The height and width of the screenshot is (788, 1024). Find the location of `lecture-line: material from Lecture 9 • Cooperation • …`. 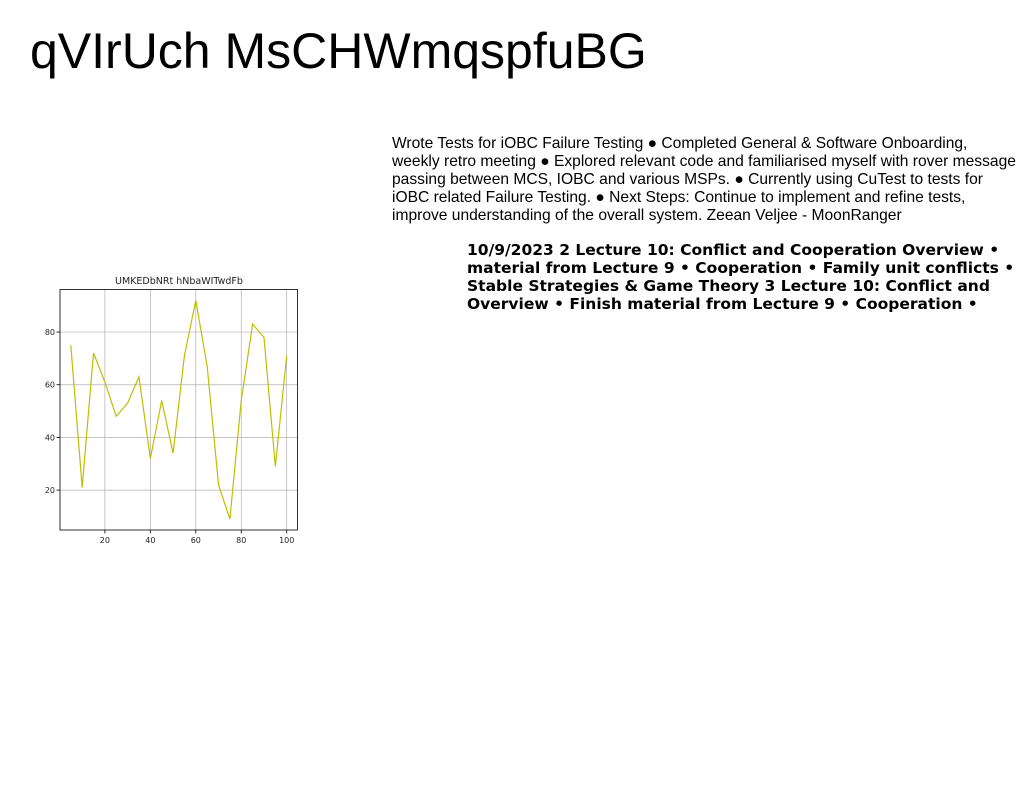

lecture-line: material from Lecture 9 • Cooperation • … is located at coordinates (741, 268).